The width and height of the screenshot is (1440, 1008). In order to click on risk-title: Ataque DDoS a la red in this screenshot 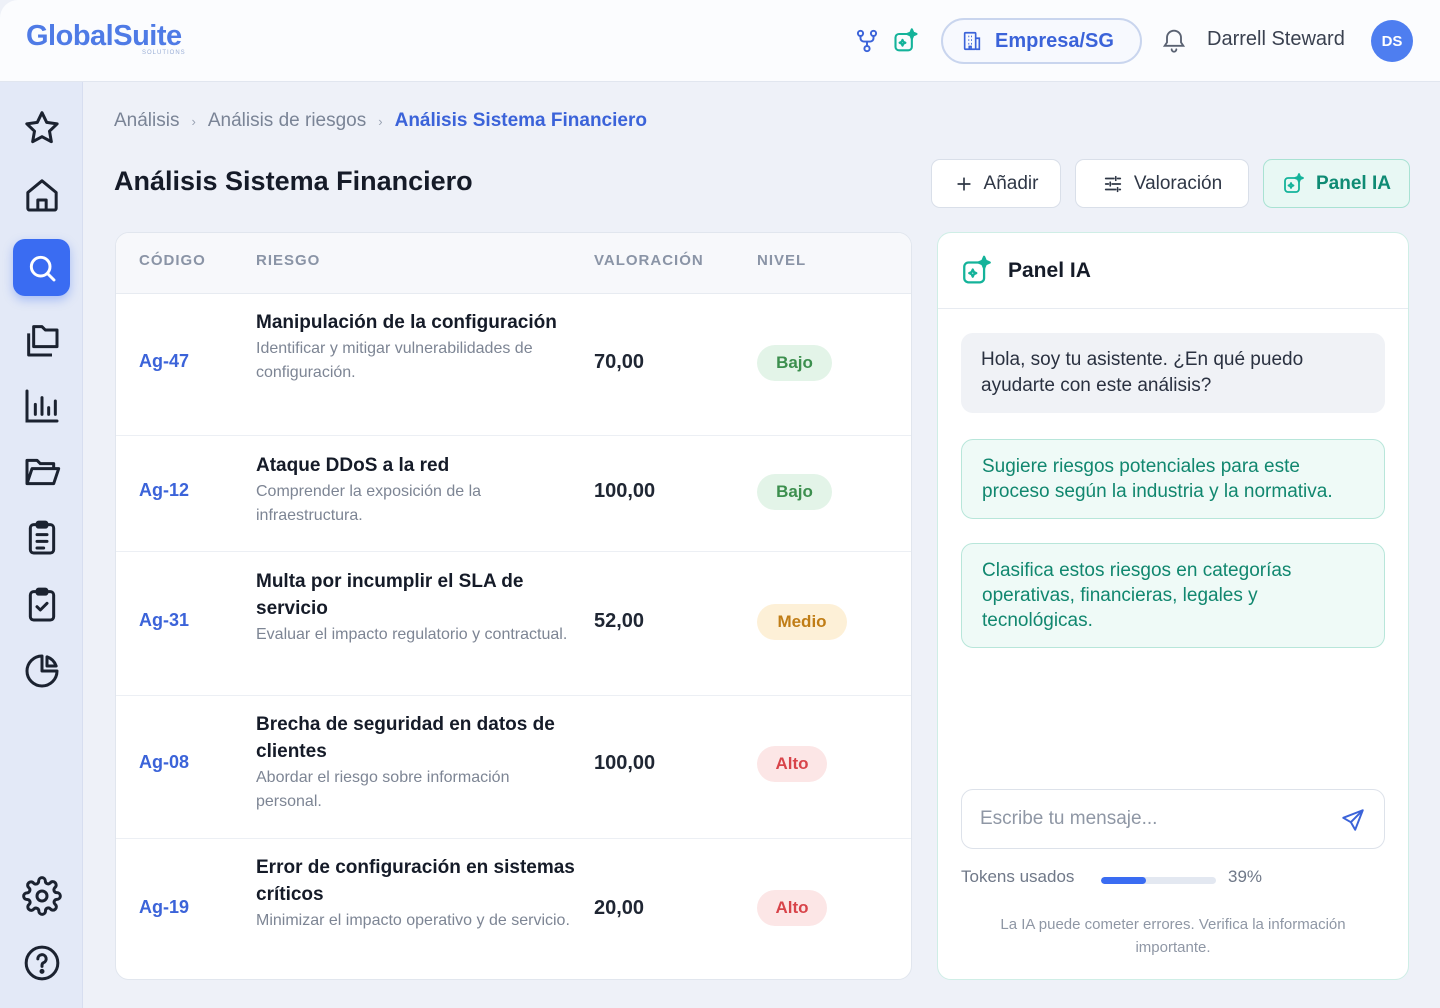, I will do `click(353, 465)`.